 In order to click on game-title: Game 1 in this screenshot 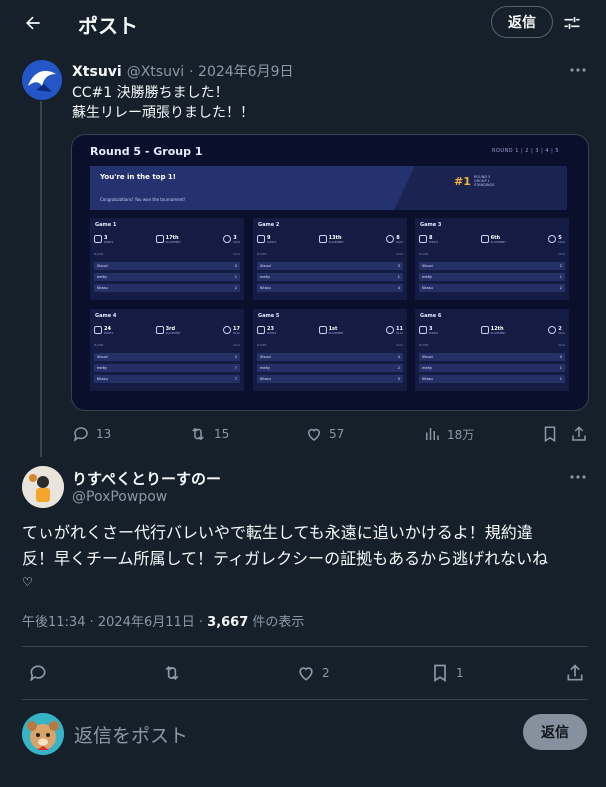, I will do `click(106, 225)`.